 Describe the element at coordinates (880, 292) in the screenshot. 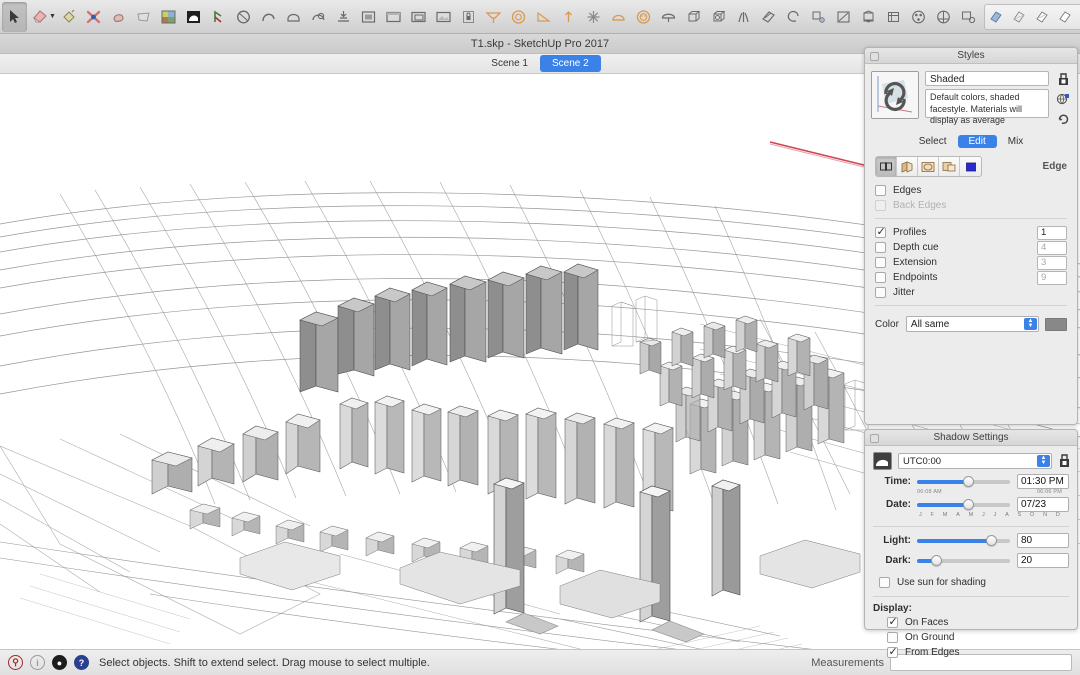

I see `jitter-checkbox` at that location.